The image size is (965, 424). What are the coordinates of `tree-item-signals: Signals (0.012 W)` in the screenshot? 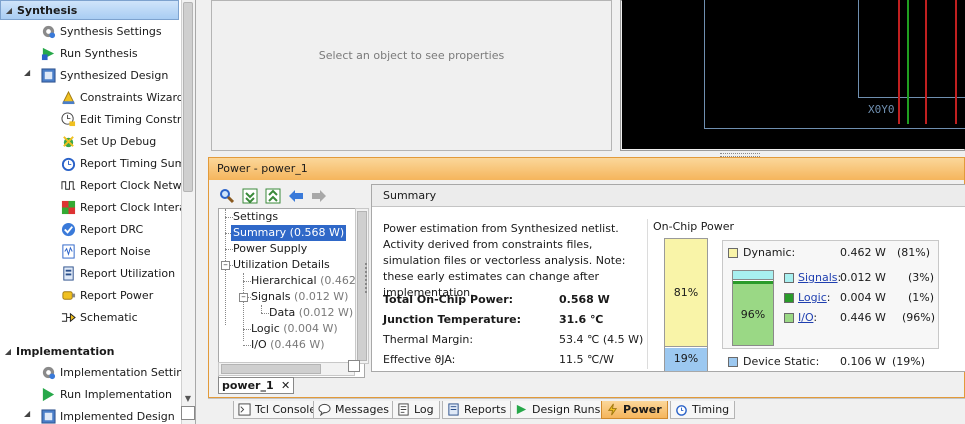 It's located at (299, 297).